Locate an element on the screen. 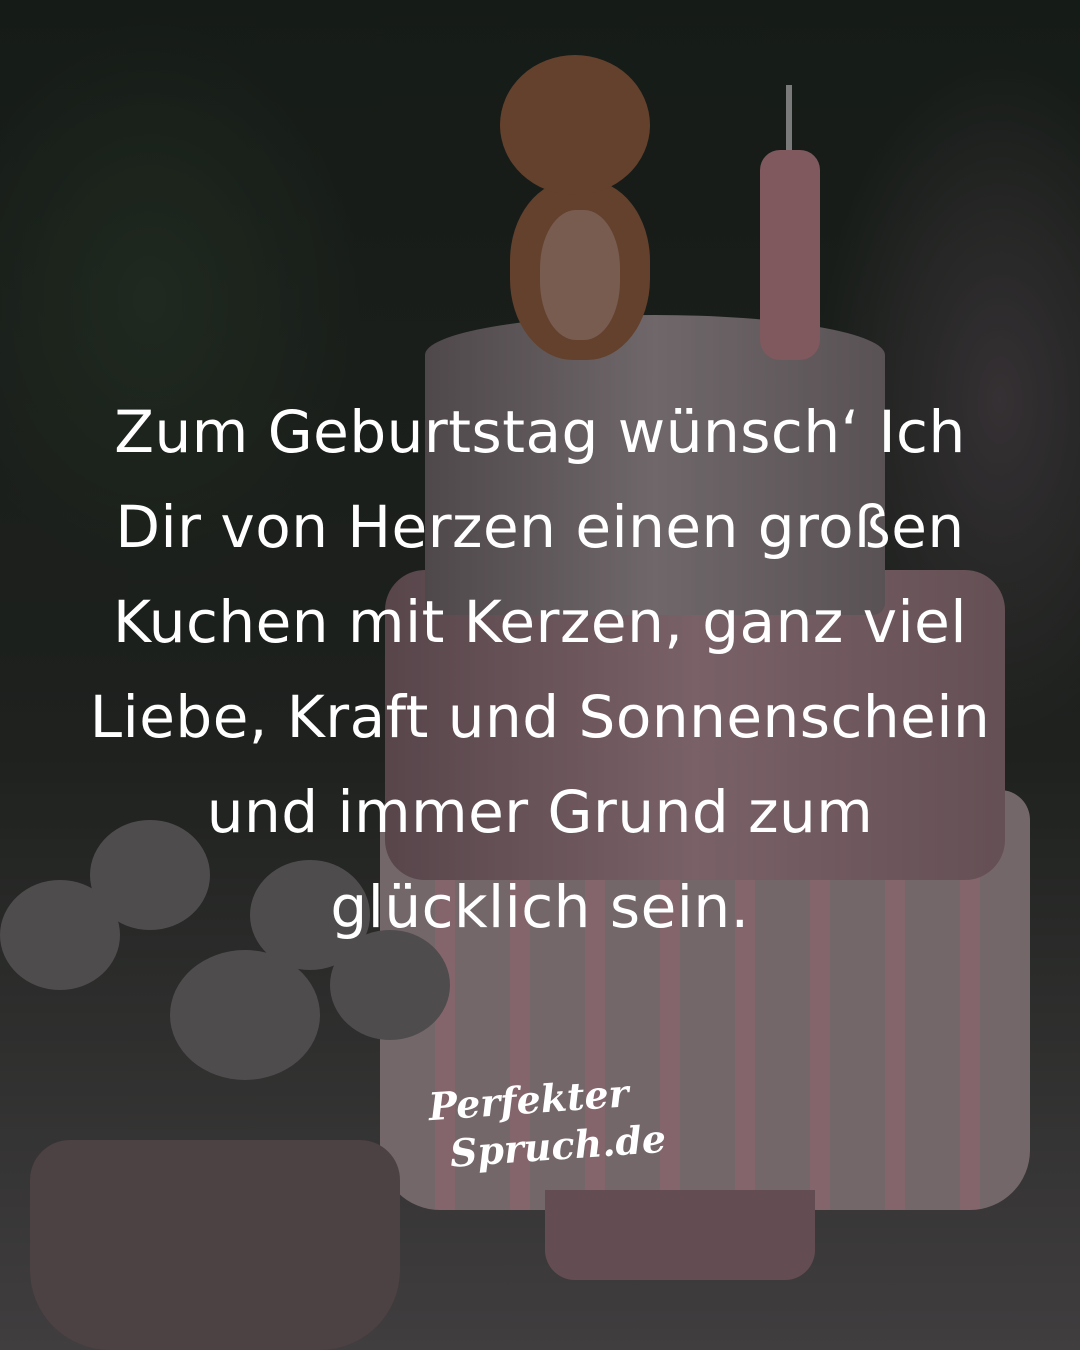  quote-line: glücklich sein. is located at coordinates (540, 907).